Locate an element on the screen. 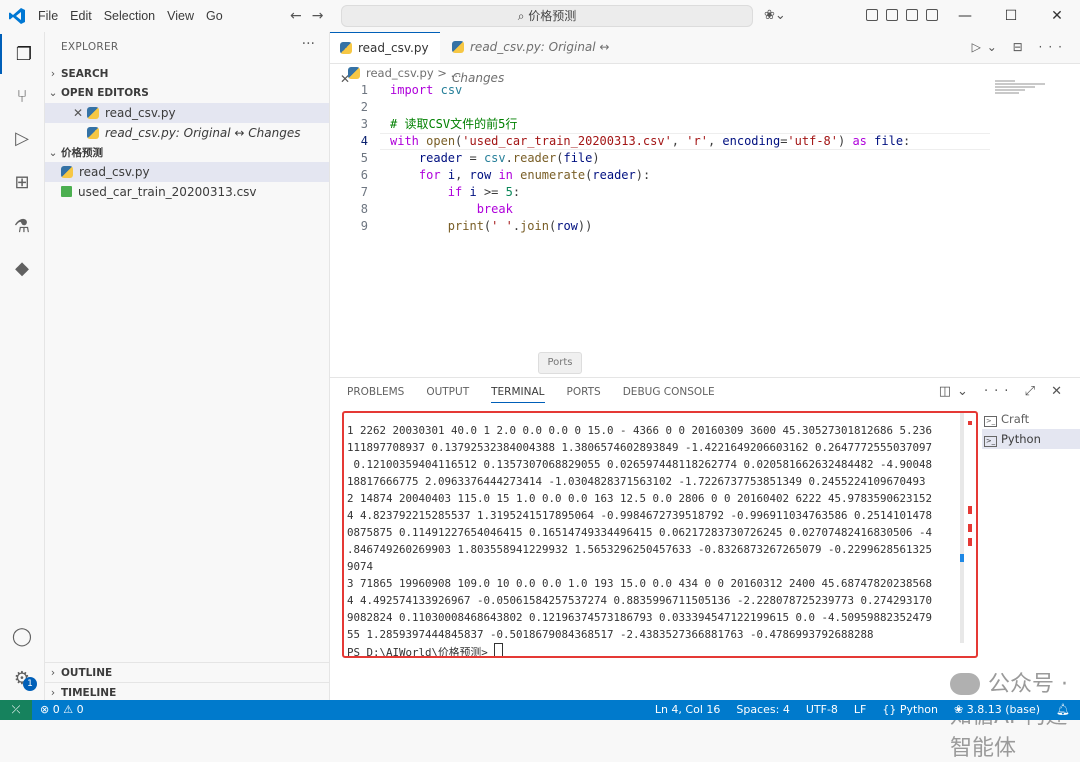 This screenshot has width=1080, height=762. terminal-item-python: >_ Python is located at coordinates (1031, 439).